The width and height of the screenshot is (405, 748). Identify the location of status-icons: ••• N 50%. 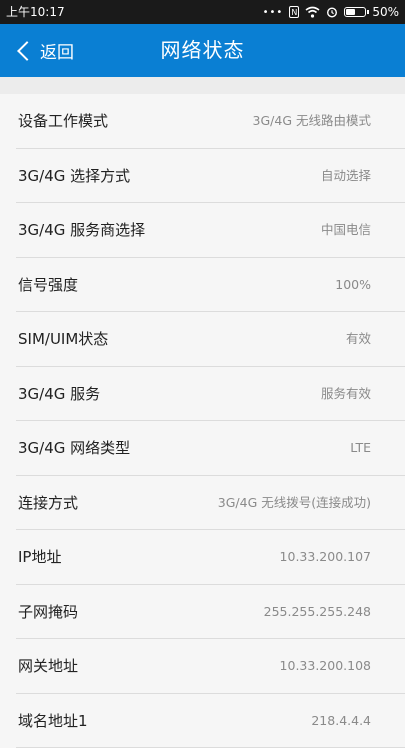
(331, 12).